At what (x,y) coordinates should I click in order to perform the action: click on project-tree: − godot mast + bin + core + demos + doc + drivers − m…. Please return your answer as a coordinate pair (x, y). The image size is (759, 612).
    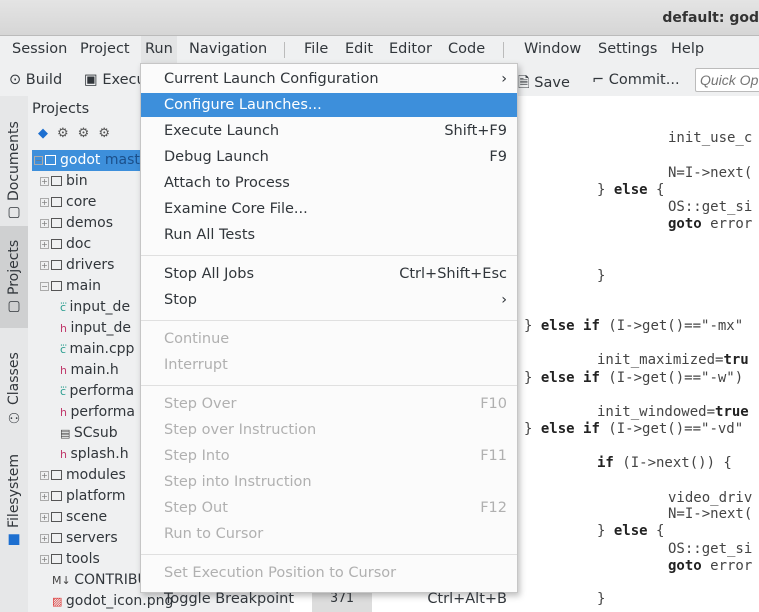
    Looking at the image, I should click on (102, 381).